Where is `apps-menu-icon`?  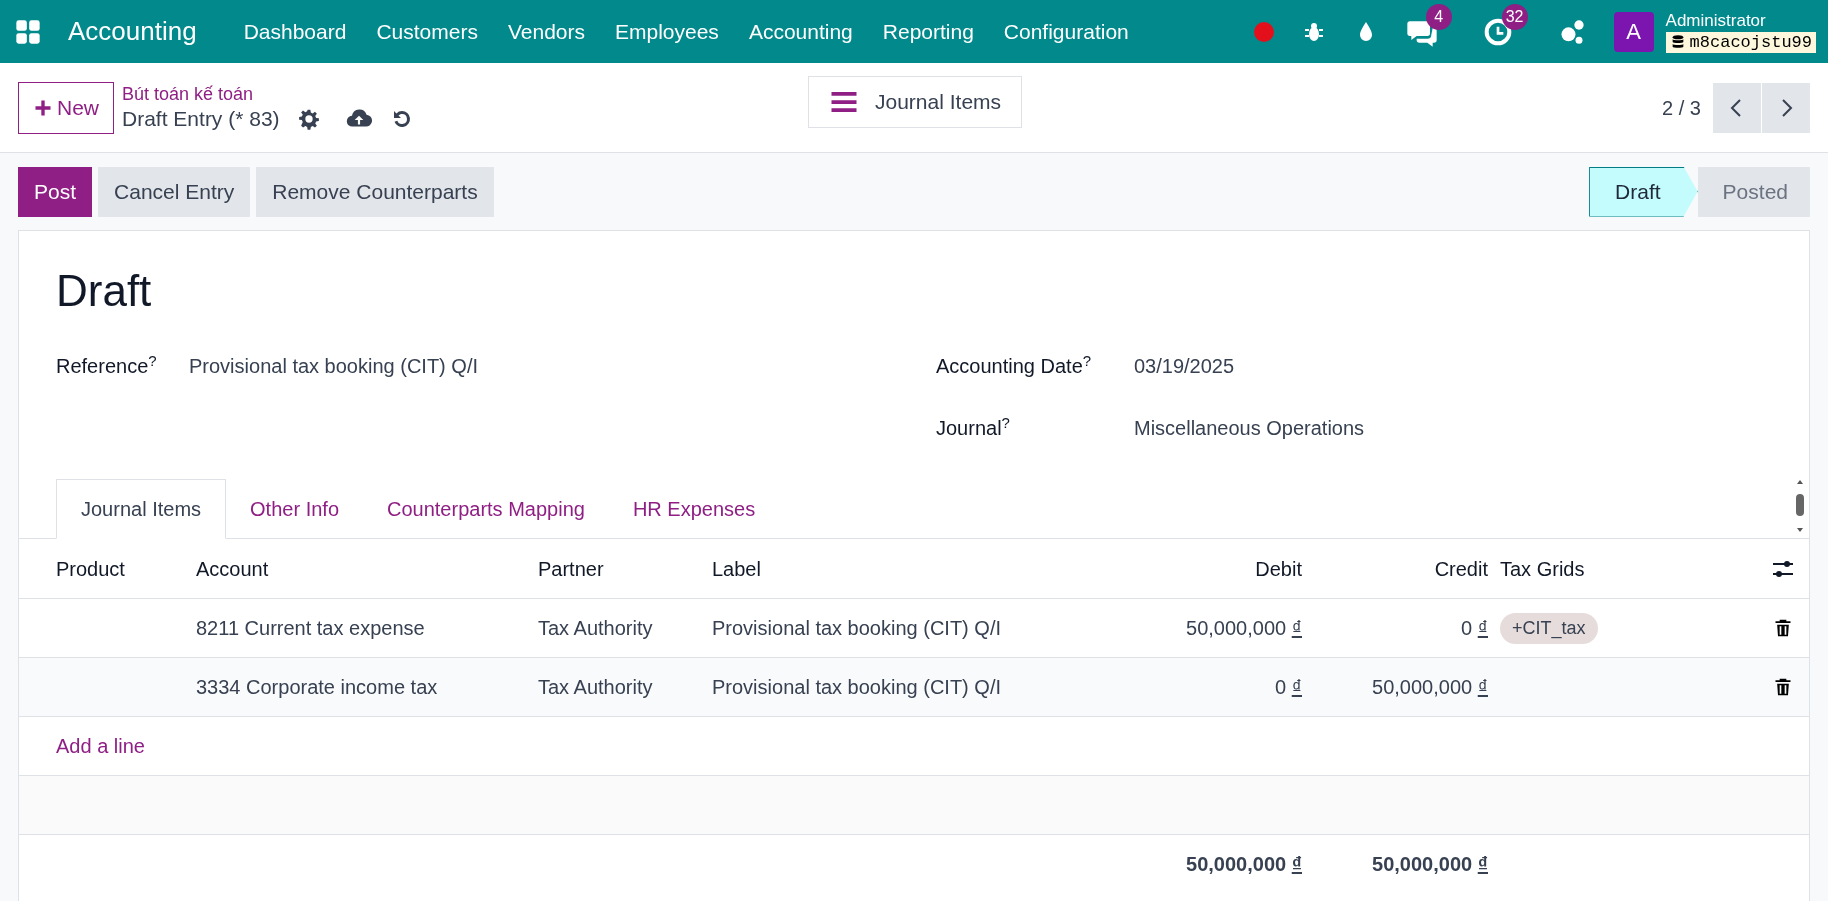
apps-menu-icon is located at coordinates (28, 31).